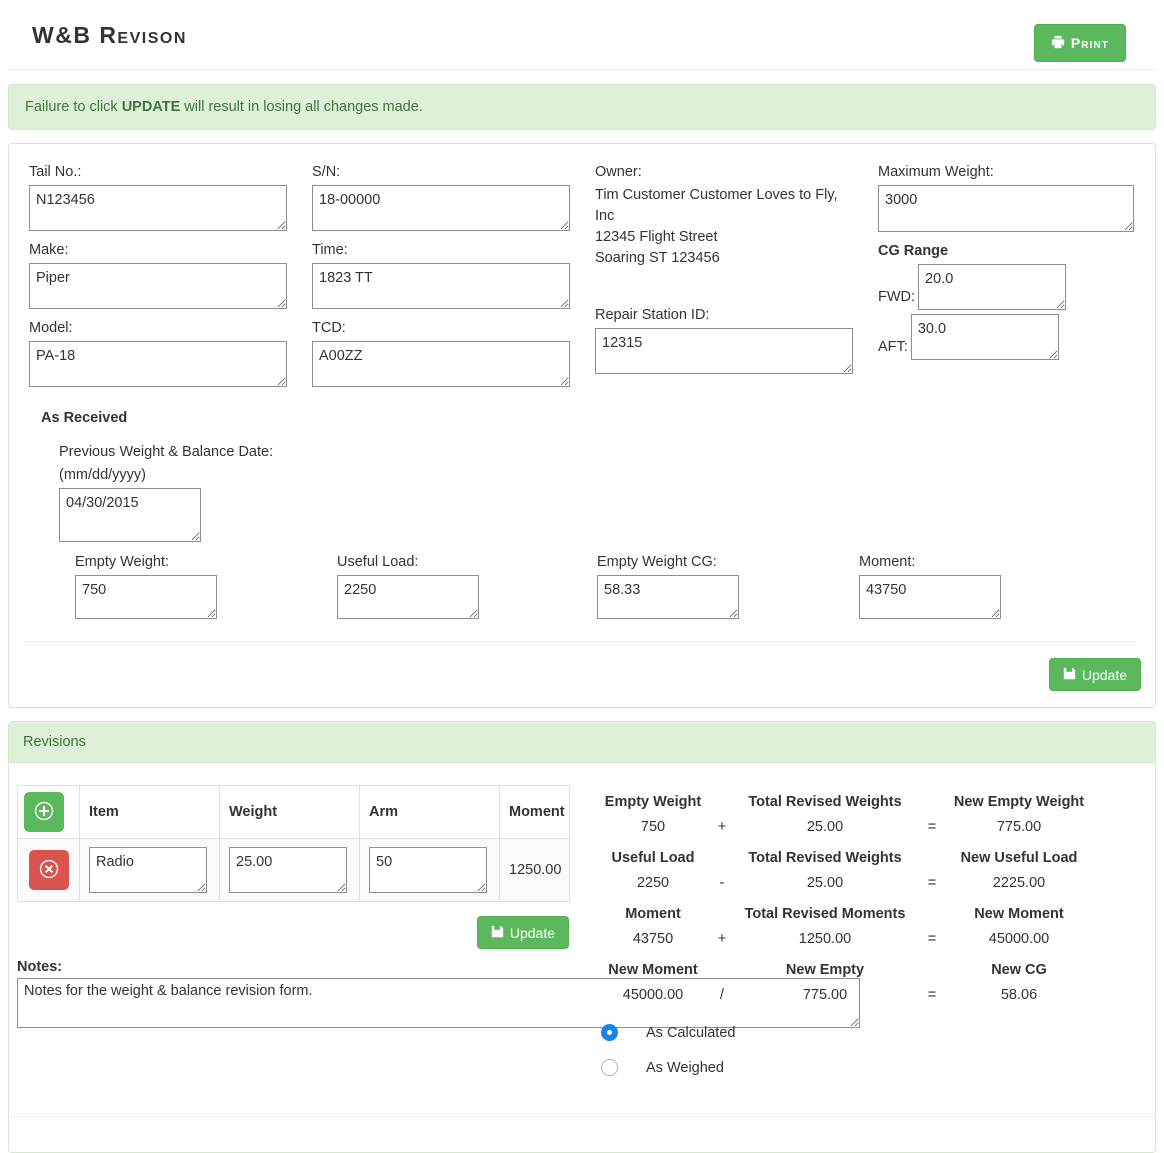 The height and width of the screenshot is (1153, 1164). Describe the element at coordinates (109, 35) in the screenshot. I see `page-title: W&B Revison` at that location.